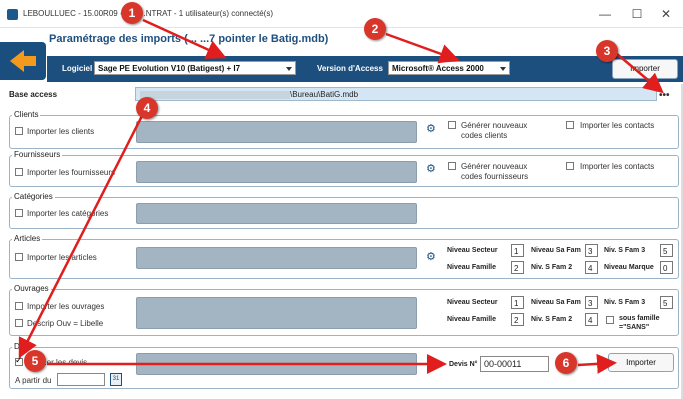 This screenshot has width=683, height=399. I want to click on importer-top-button: Importer, so click(645, 69).